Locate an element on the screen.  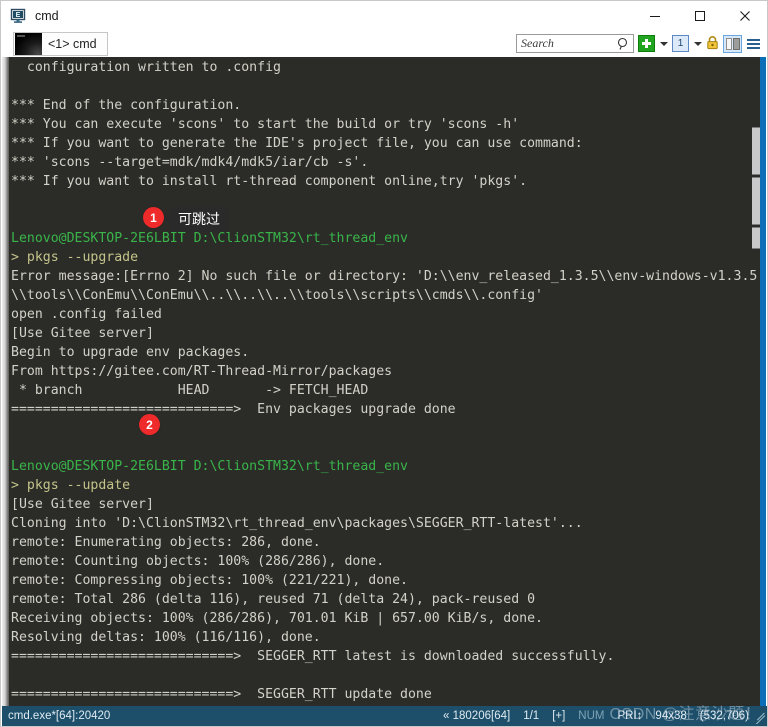
minimize-button is located at coordinates (654, 15).